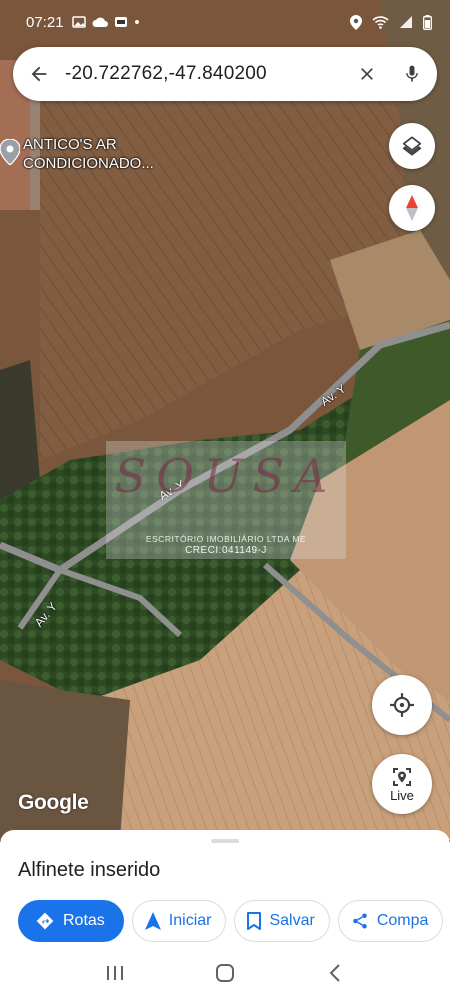 The height and width of the screenshot is (1000, 450). I want to click on search-input, so click(206, 74).